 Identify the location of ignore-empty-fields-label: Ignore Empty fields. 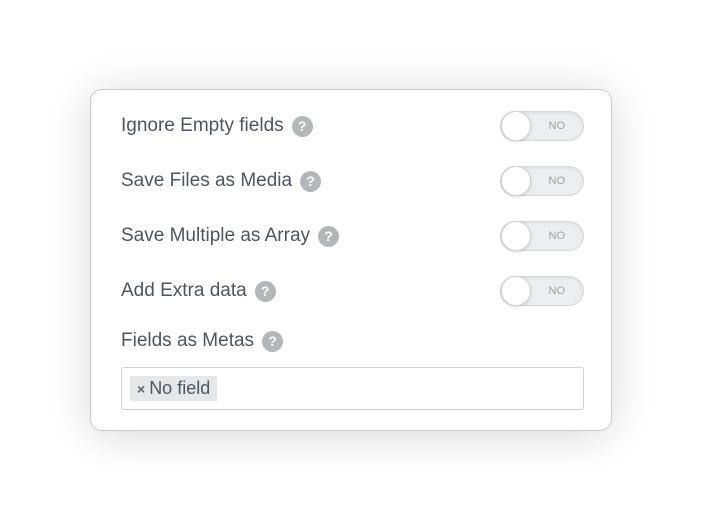
(202, 125).